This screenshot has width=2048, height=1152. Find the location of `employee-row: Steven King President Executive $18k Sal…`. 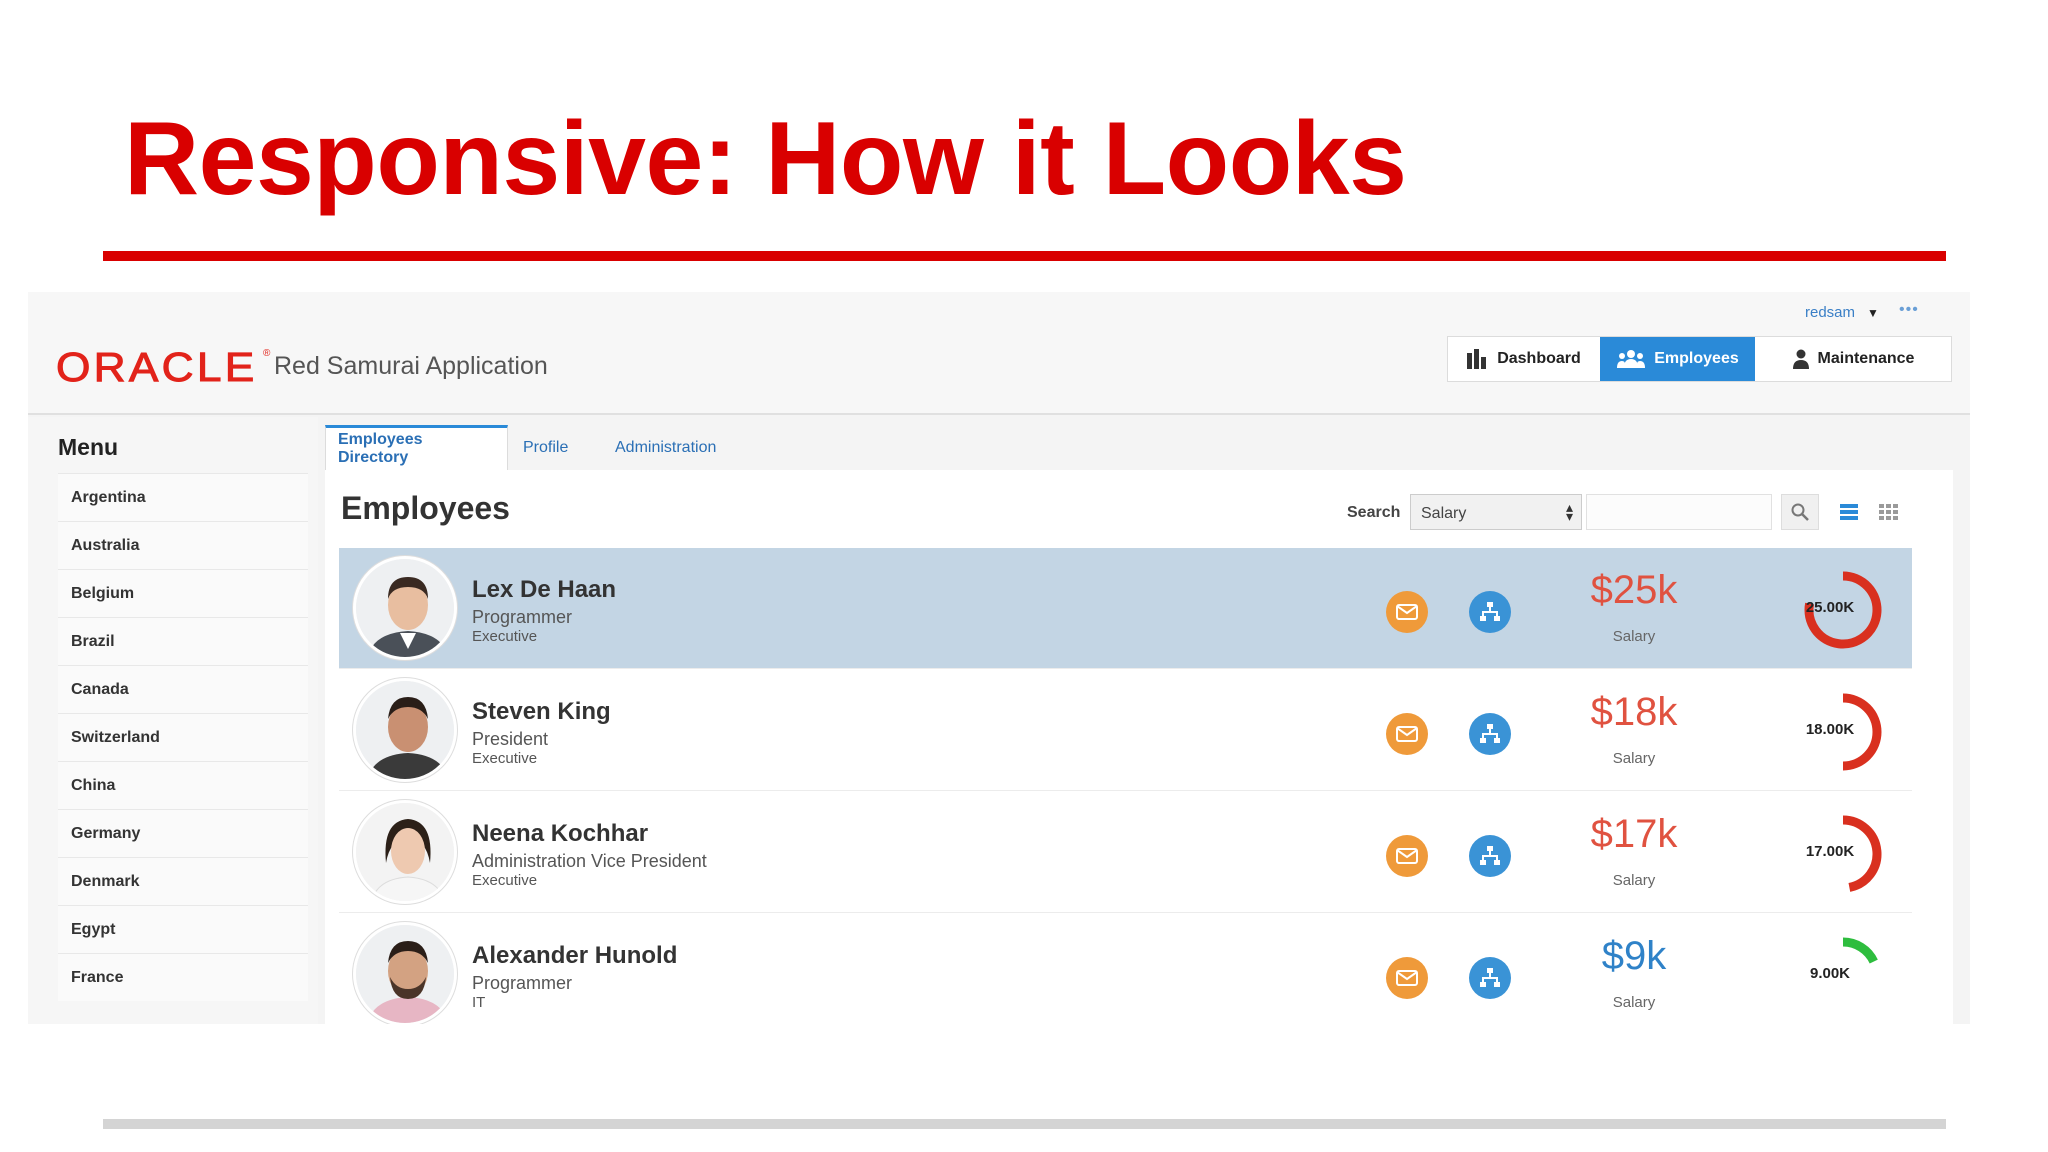

employee-row: Steven King President Executive $18k Sal… is located at coordinates (1125, 730).